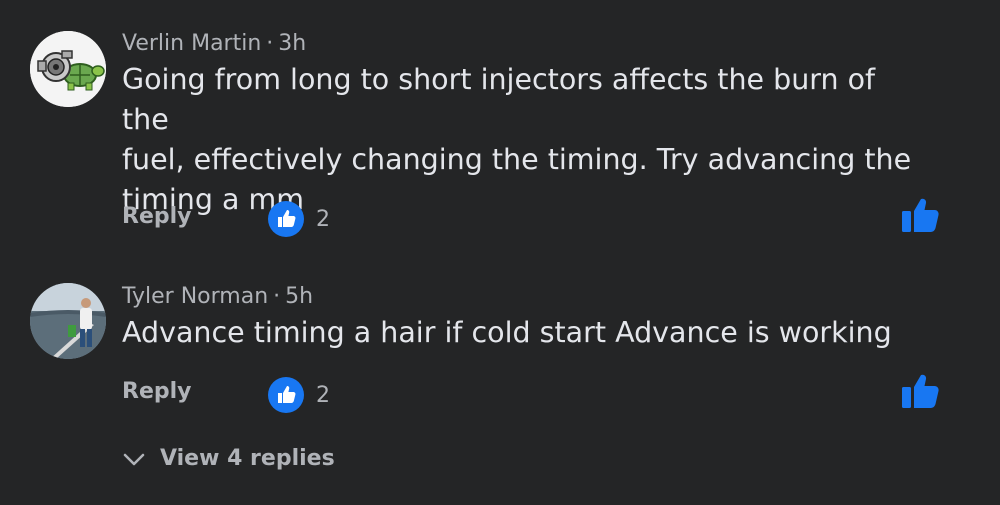 Image resolution: width=1000 pixels, height=505 pixels. I want to click on comment-meta: Tyler Norman · 5h, so click(217, 296).